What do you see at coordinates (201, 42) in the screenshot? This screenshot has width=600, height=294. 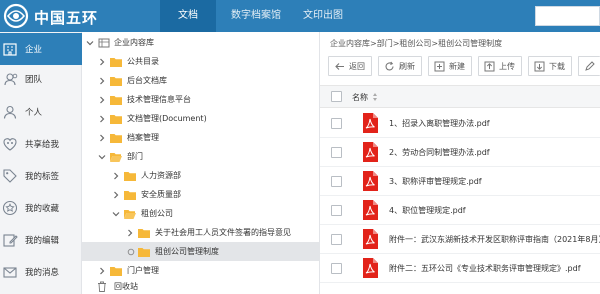 I see `tree-item-root: 企业内容库` at bounding box center [201, 42].